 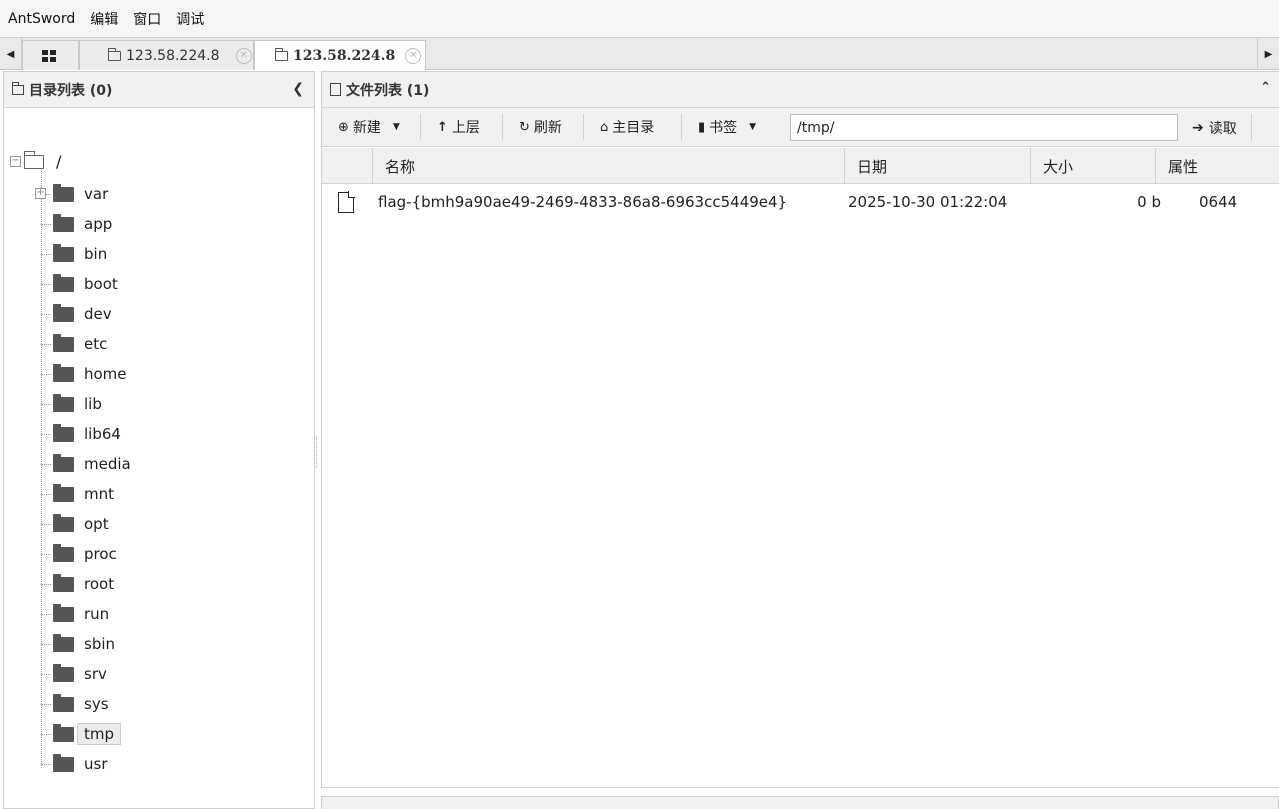 What do you see at coordinates (547, 128) in the screenshot?
I see `refresh-button-label: 刷新` at bounding box center [547, 128].